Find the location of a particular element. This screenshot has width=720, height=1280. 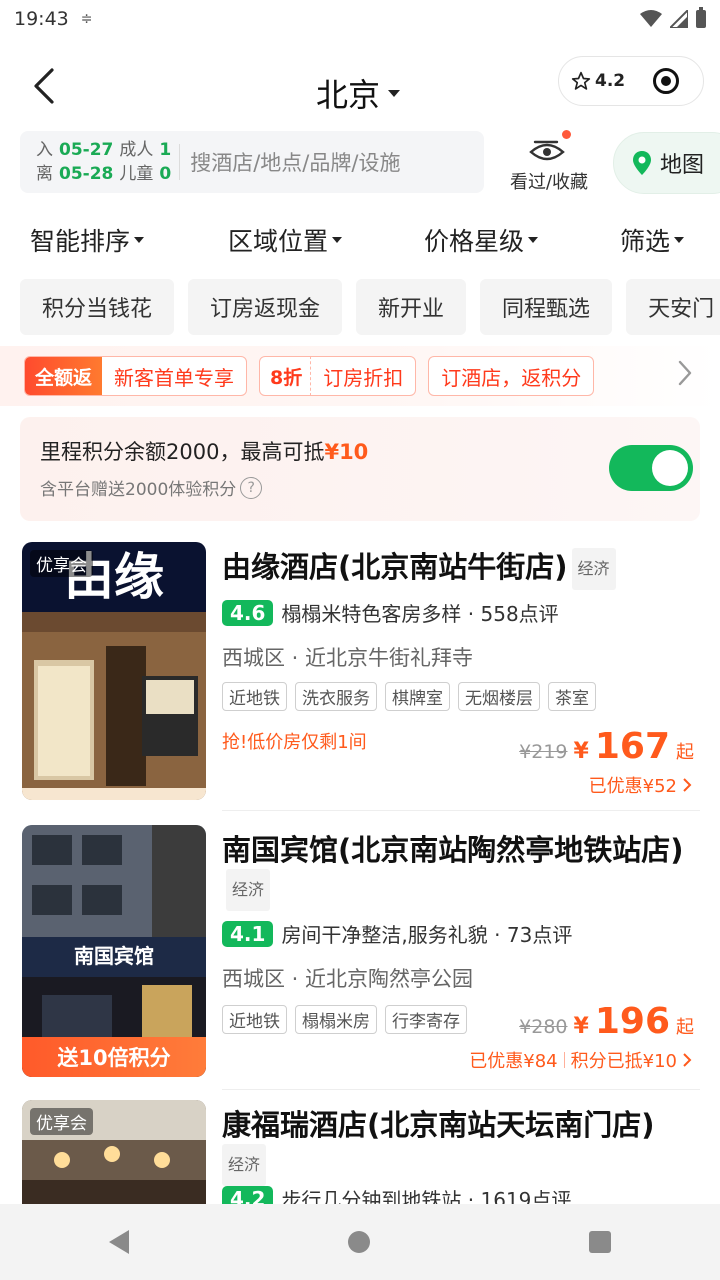

chip-points: 积分当钱花 is located at coordinates (97, 307).